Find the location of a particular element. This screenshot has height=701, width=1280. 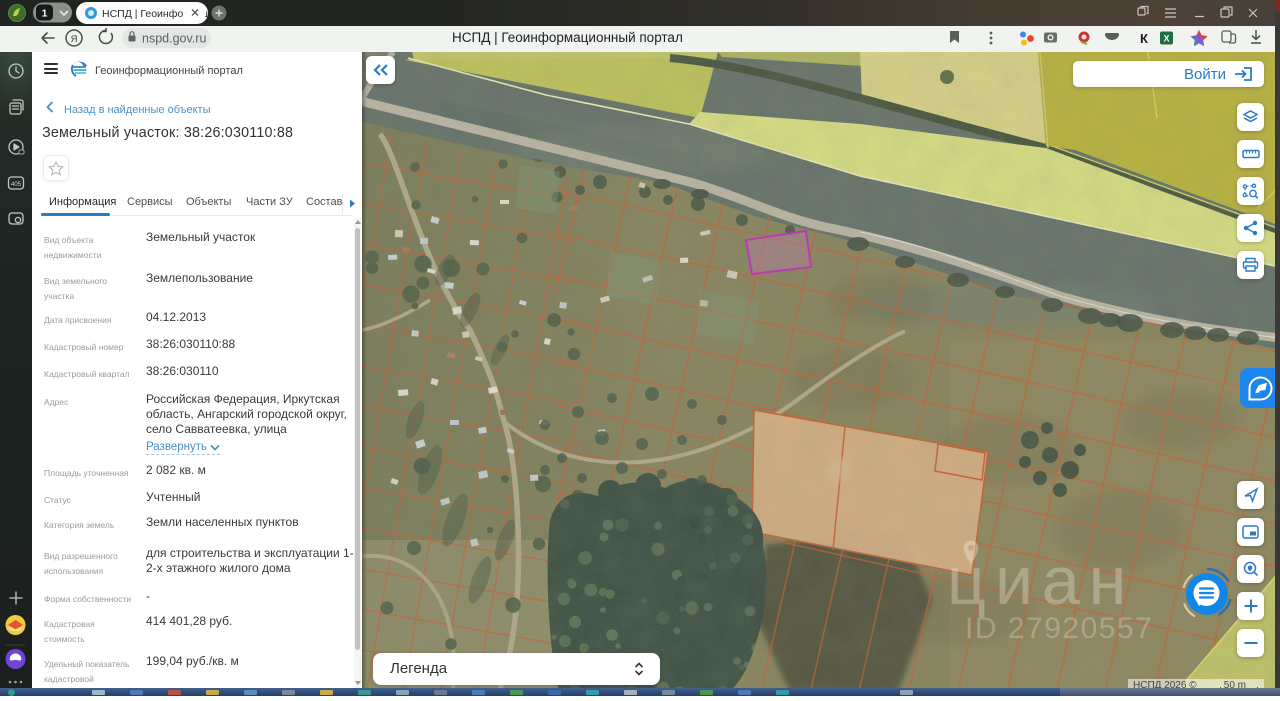

svg-text: 1 is located at coordinates (45, 14).